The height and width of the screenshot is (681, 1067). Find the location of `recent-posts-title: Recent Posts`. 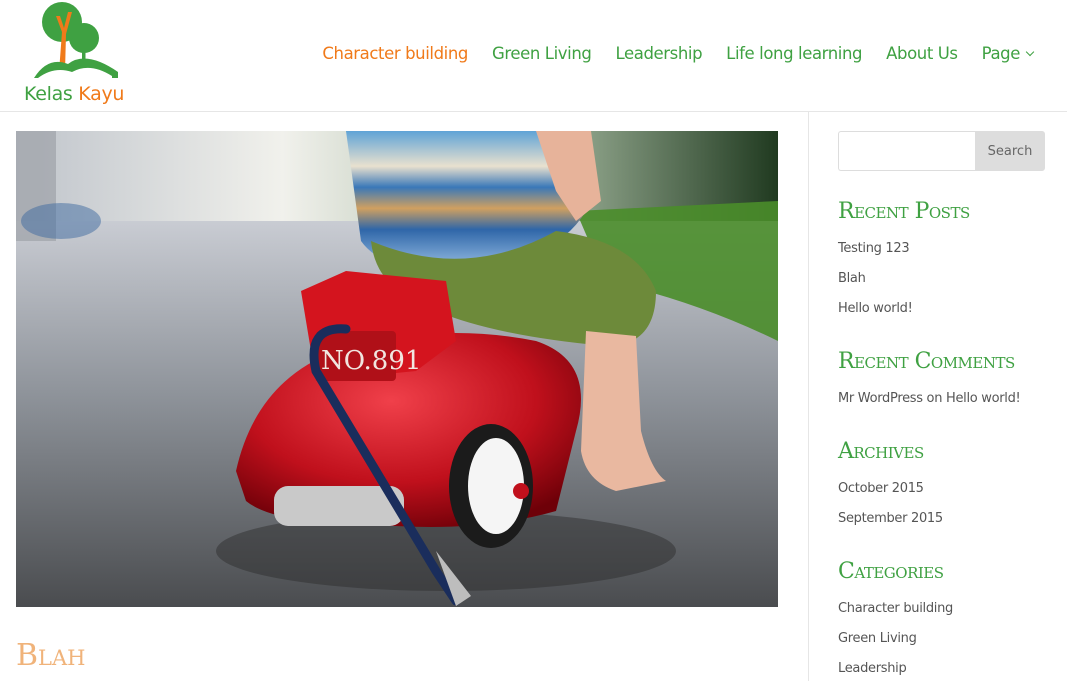

recent-posts-title: Recent Posts is located at coordinates (904, 211).